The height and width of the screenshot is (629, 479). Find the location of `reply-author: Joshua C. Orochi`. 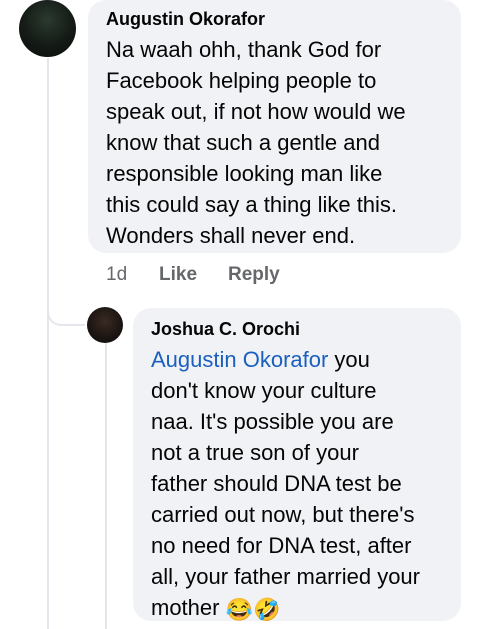

reply-author: Joshua C. Orochi is located at coordinates (225, 329).